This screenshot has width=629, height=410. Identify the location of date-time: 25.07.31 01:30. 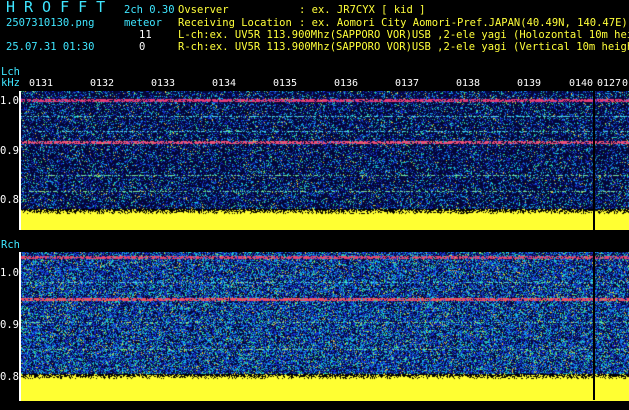
(50, 47).